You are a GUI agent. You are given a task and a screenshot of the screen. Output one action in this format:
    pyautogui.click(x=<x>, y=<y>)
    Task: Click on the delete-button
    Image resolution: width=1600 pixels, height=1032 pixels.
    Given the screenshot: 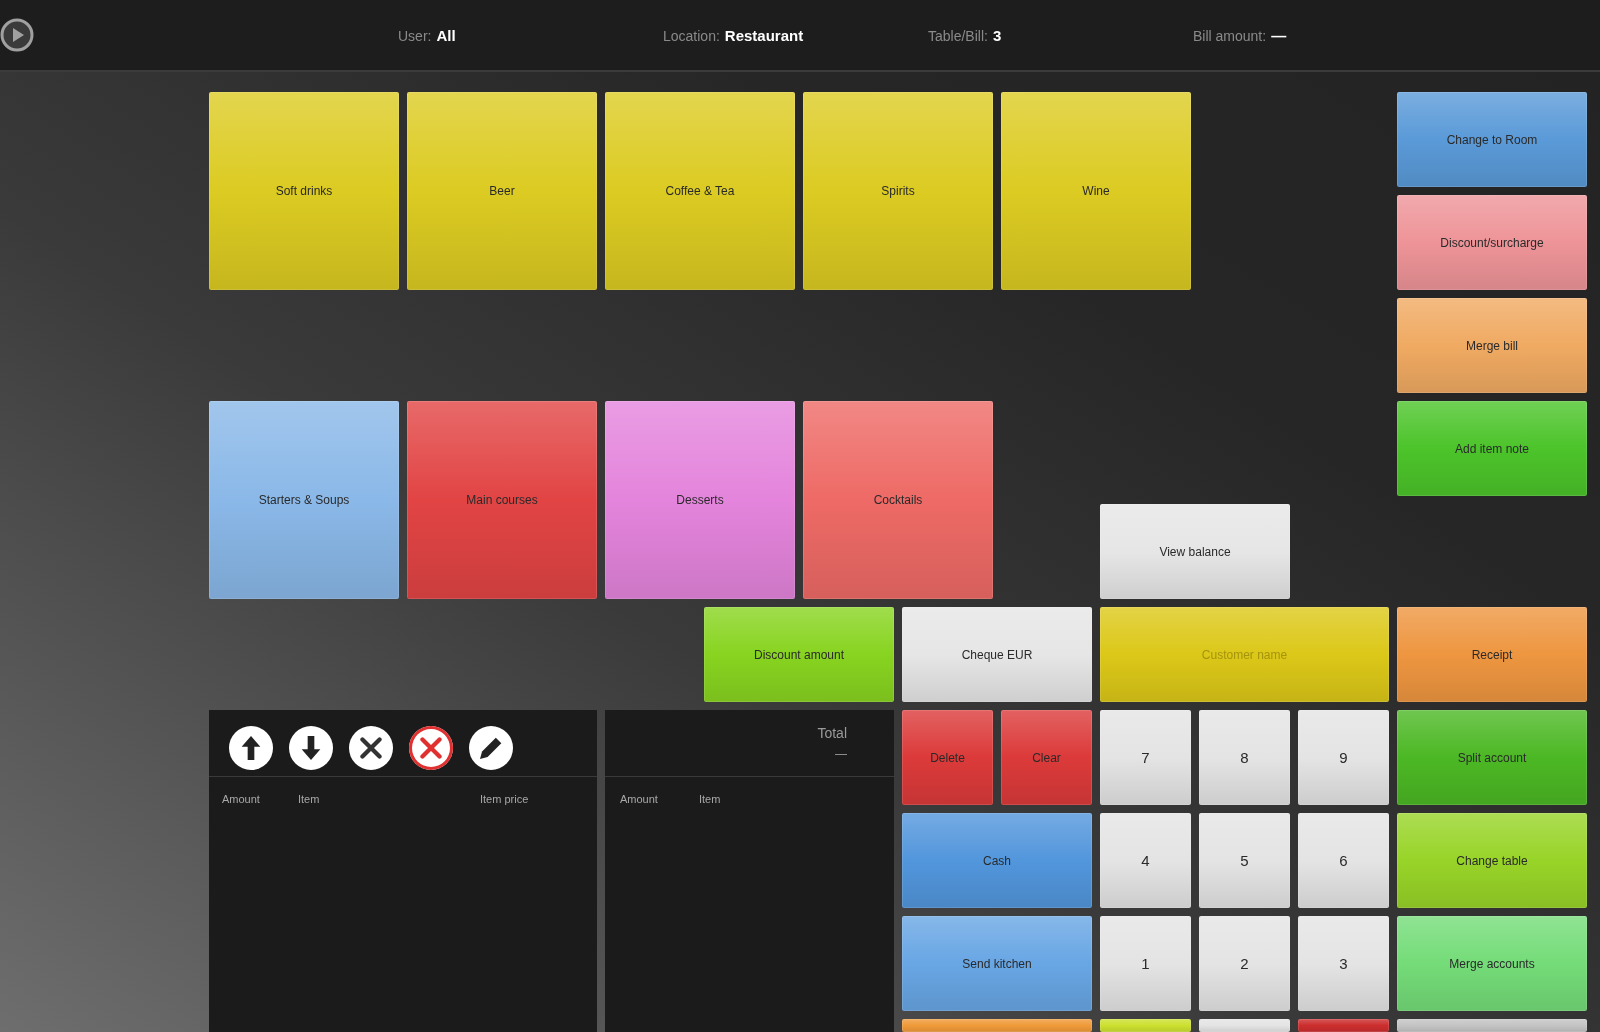 What is the action you would take?
    pyautogui.click(x=431, y=748)
    